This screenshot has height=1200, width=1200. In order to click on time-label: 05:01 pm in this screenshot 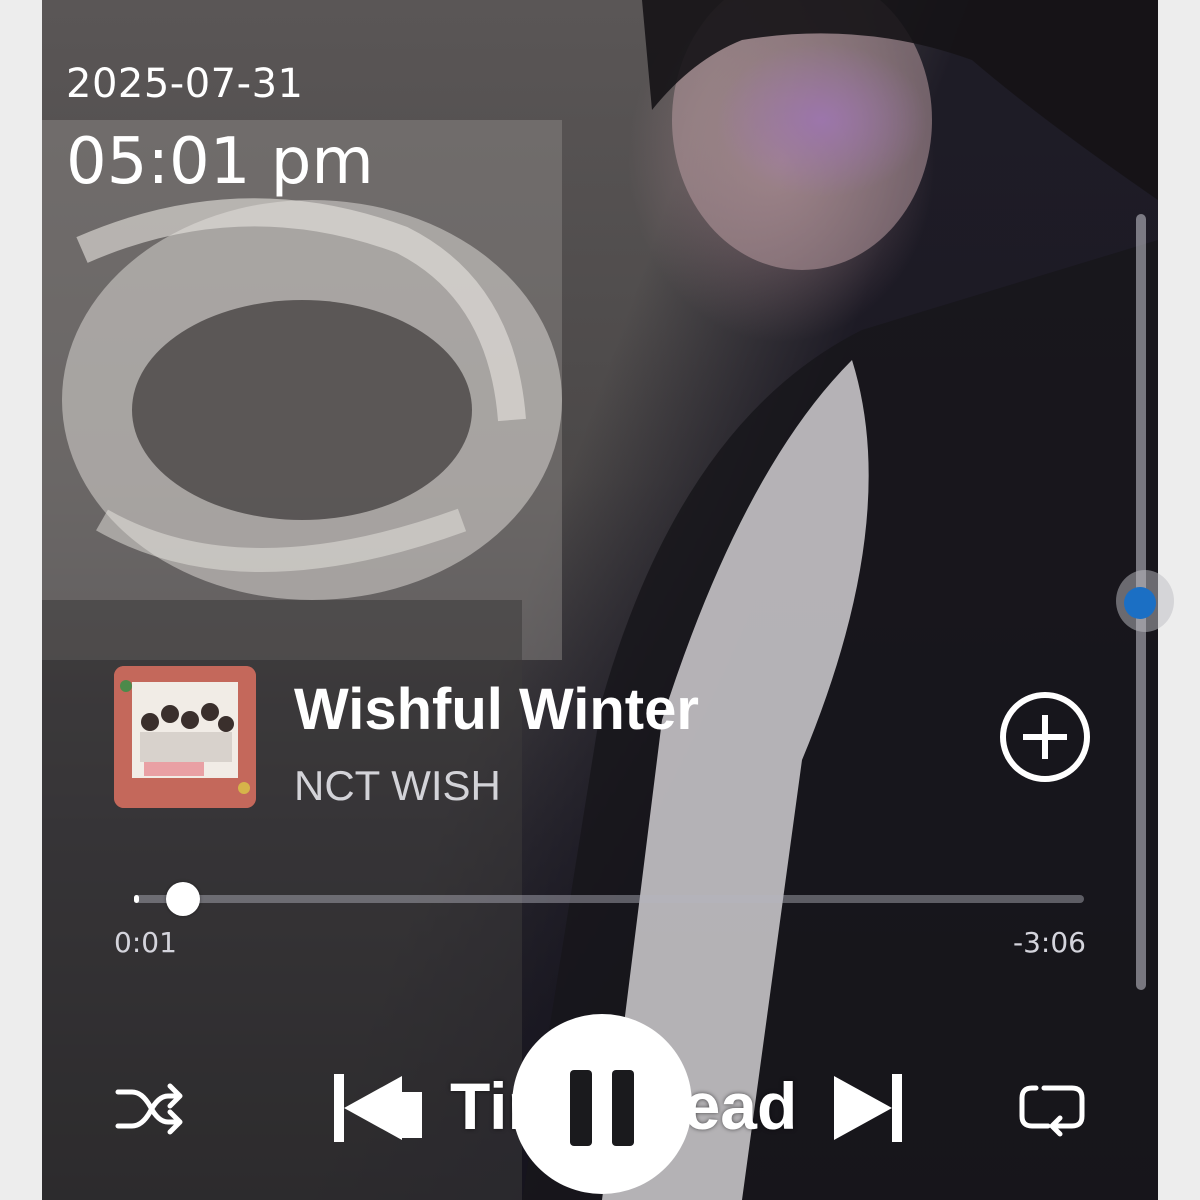, I will do `click(220, 162)`.